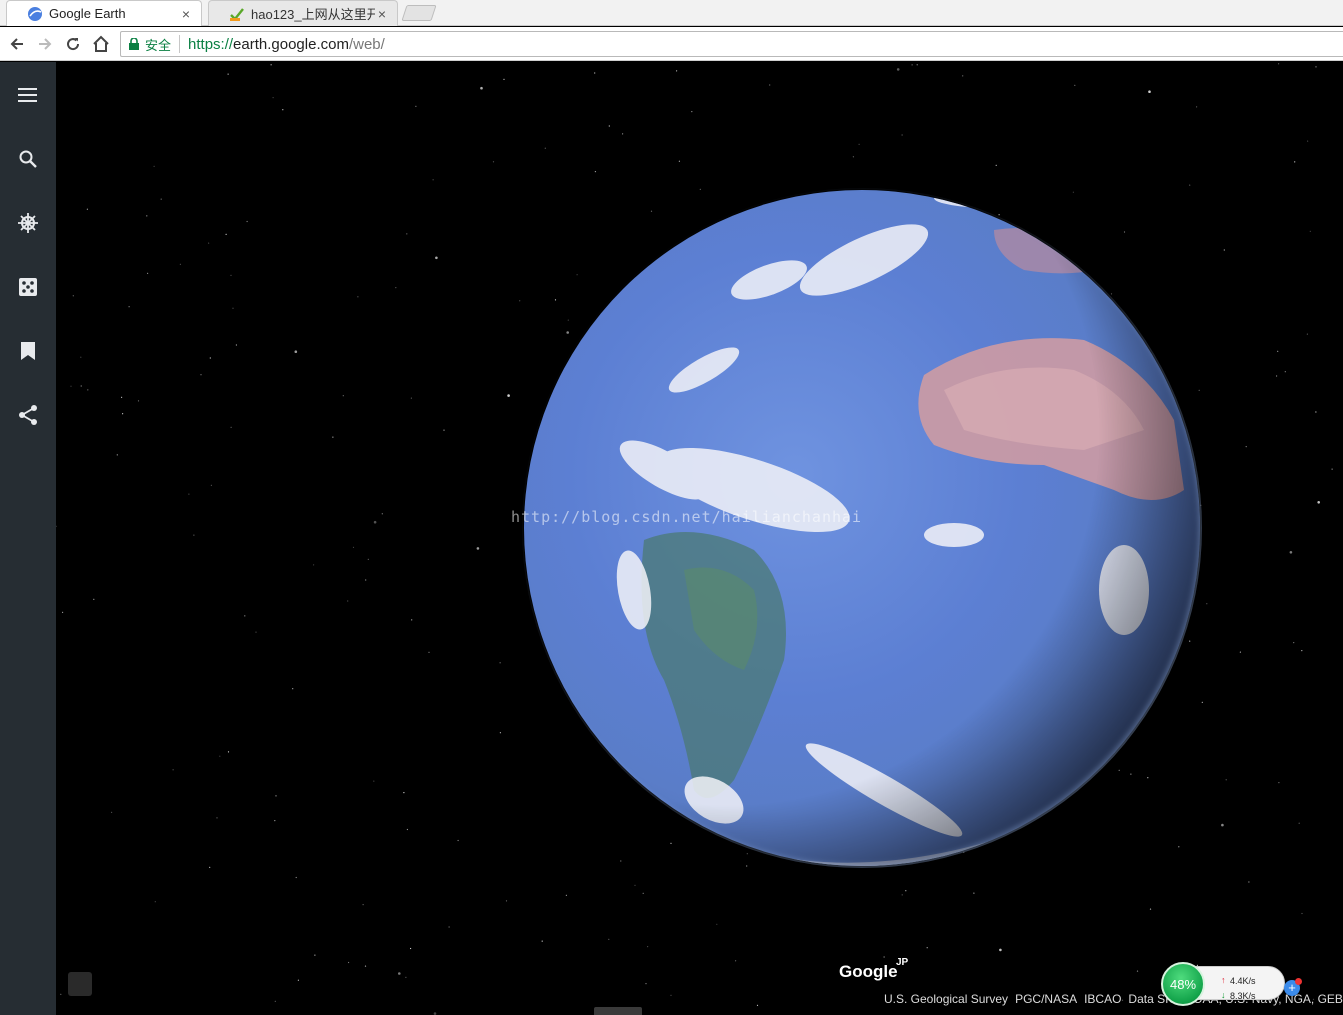 The width and height of the screenshot is (1343, 1015). I want to click on search-icon, so click(28, 159).